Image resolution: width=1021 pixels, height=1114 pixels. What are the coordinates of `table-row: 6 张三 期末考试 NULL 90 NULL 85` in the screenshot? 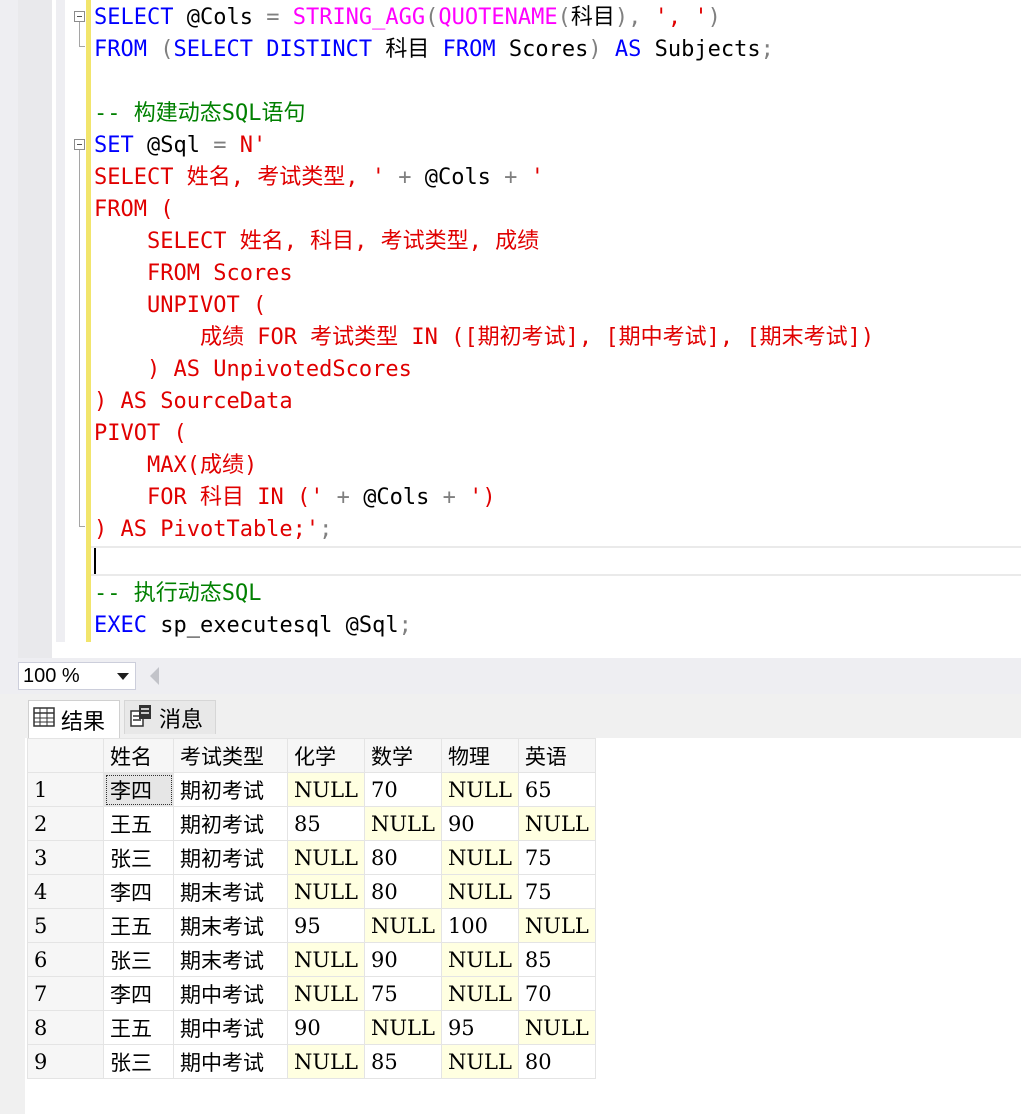 It's located at (311, 959).